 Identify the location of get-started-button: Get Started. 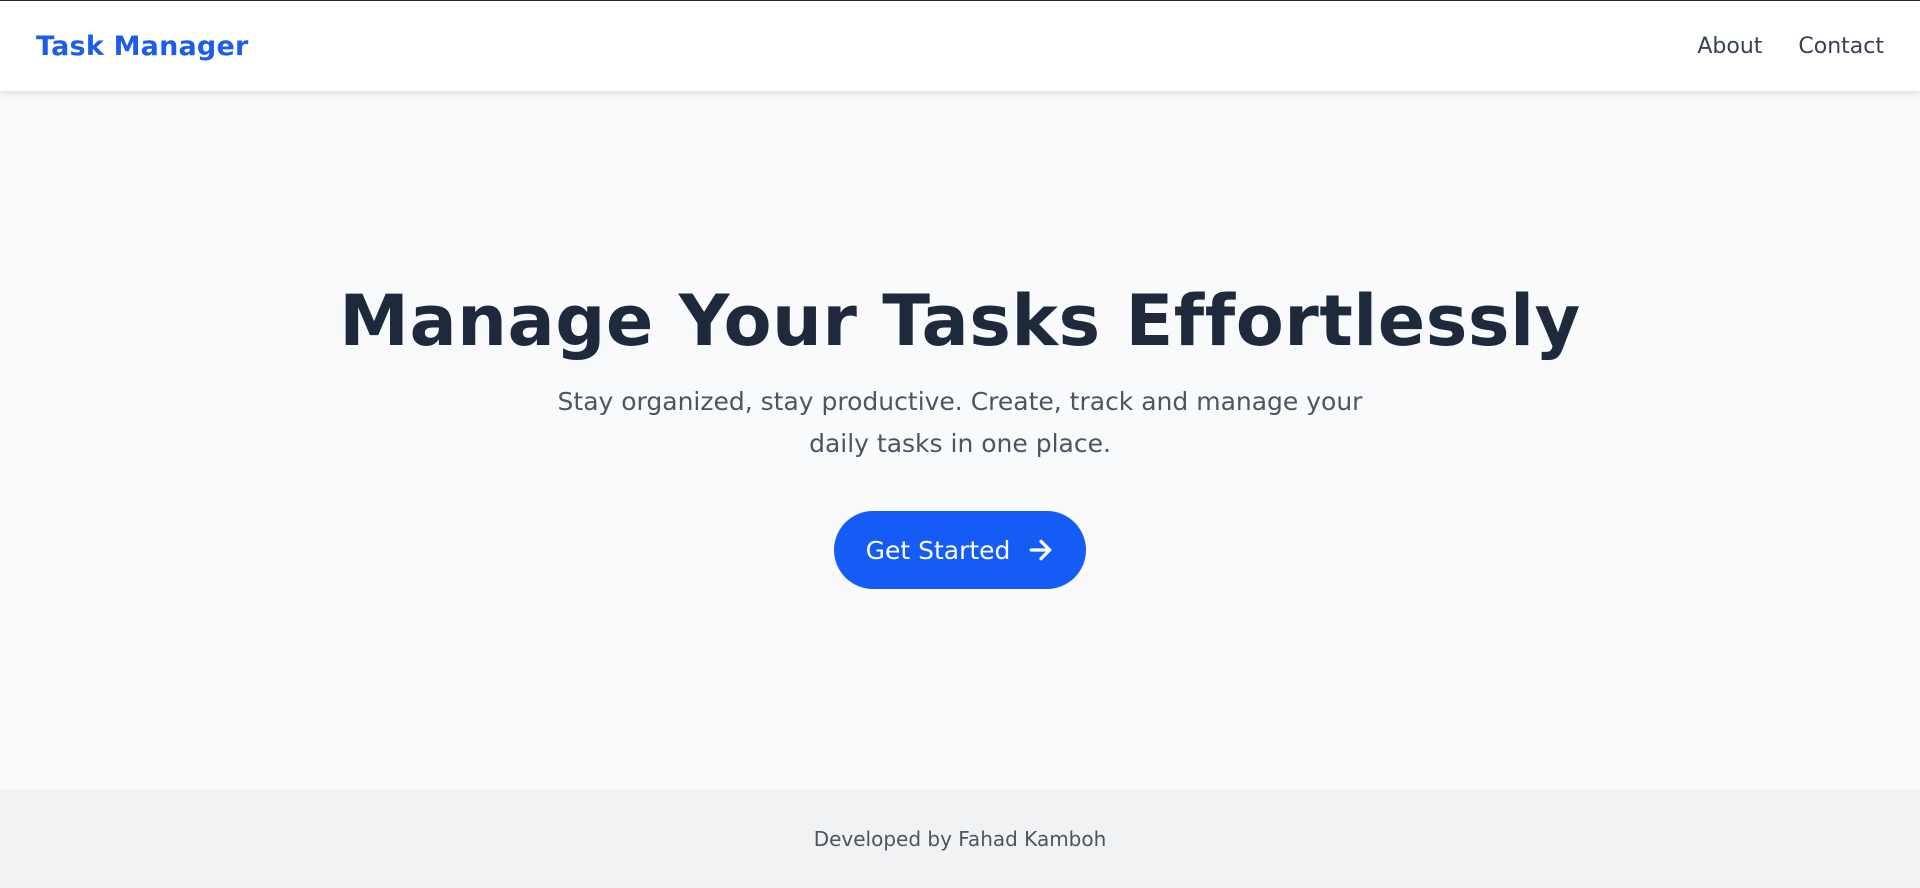
(960, 550).